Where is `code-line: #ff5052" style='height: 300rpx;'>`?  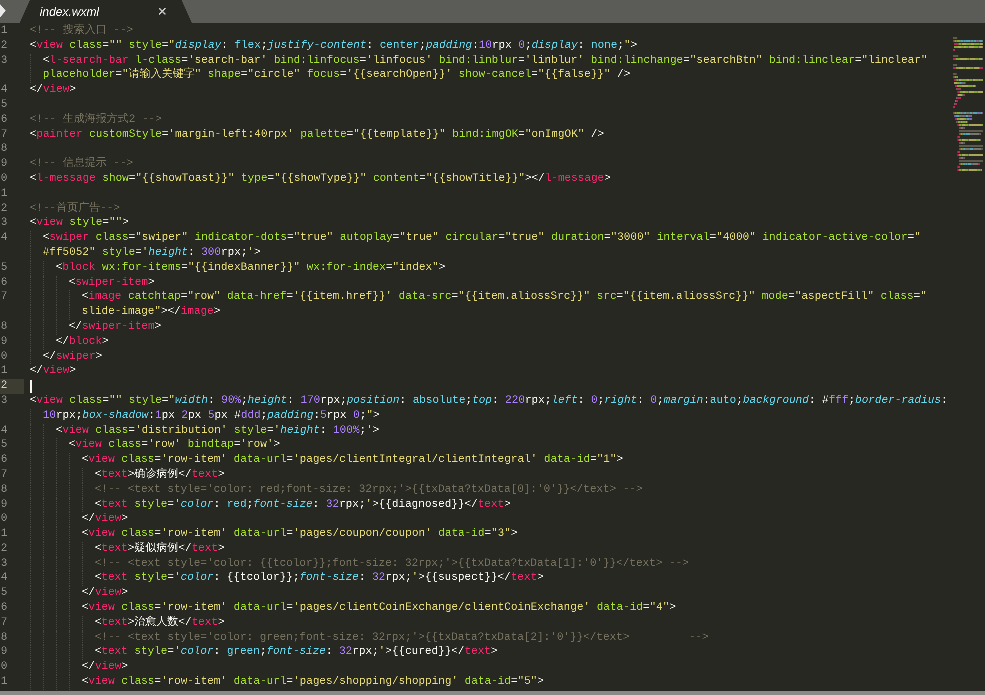
code-line: #ff5052" style='height: 300rpx;'> is located at coordinates (152, 253).